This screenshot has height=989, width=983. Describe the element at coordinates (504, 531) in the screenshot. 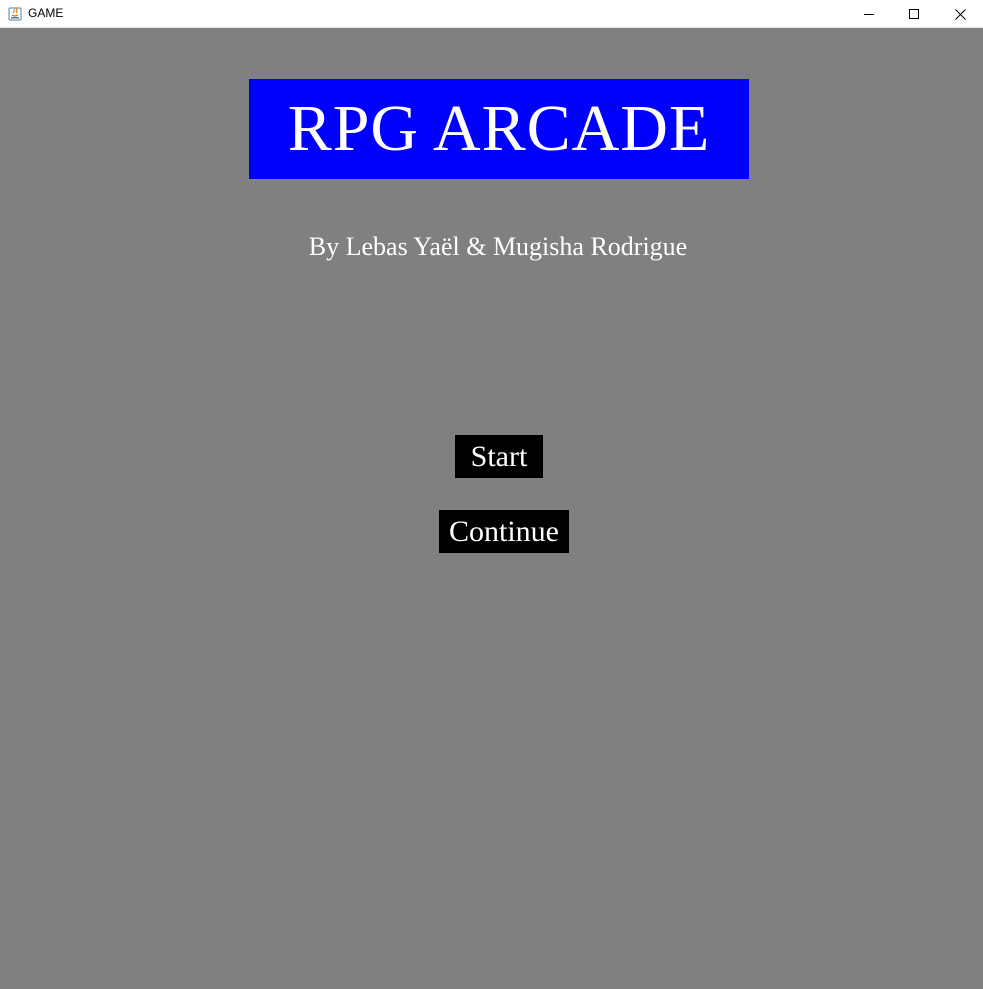

I see `continue-button: Continue` at that location.